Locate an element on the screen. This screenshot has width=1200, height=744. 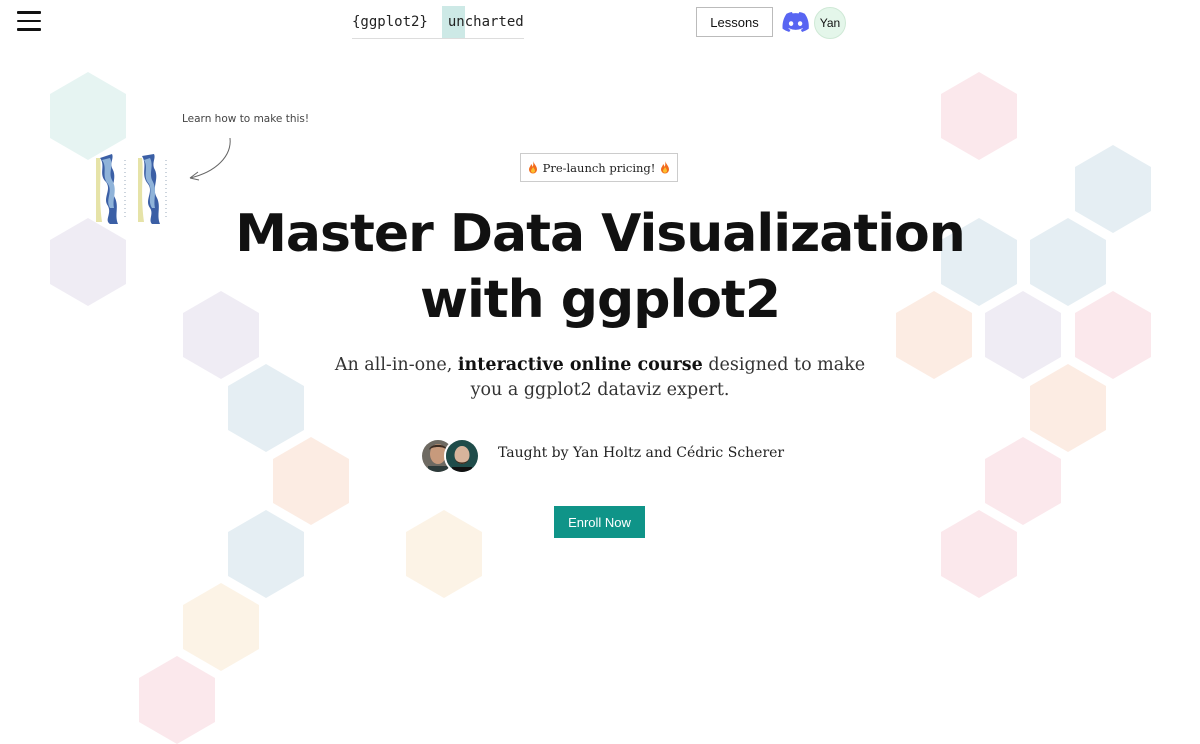
logo-uncharted: uncharted is located at coordinates (485, 22).